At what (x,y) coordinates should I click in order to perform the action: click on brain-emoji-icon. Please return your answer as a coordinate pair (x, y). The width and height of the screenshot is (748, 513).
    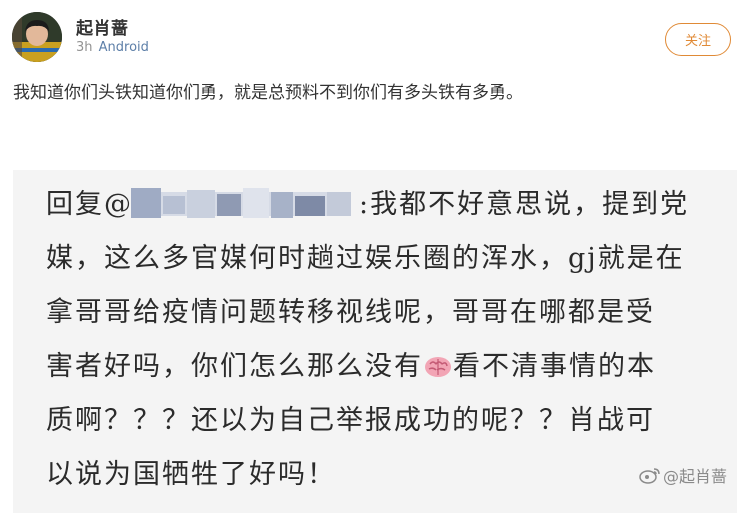
    Looking at the image, I should click on (438, 367).